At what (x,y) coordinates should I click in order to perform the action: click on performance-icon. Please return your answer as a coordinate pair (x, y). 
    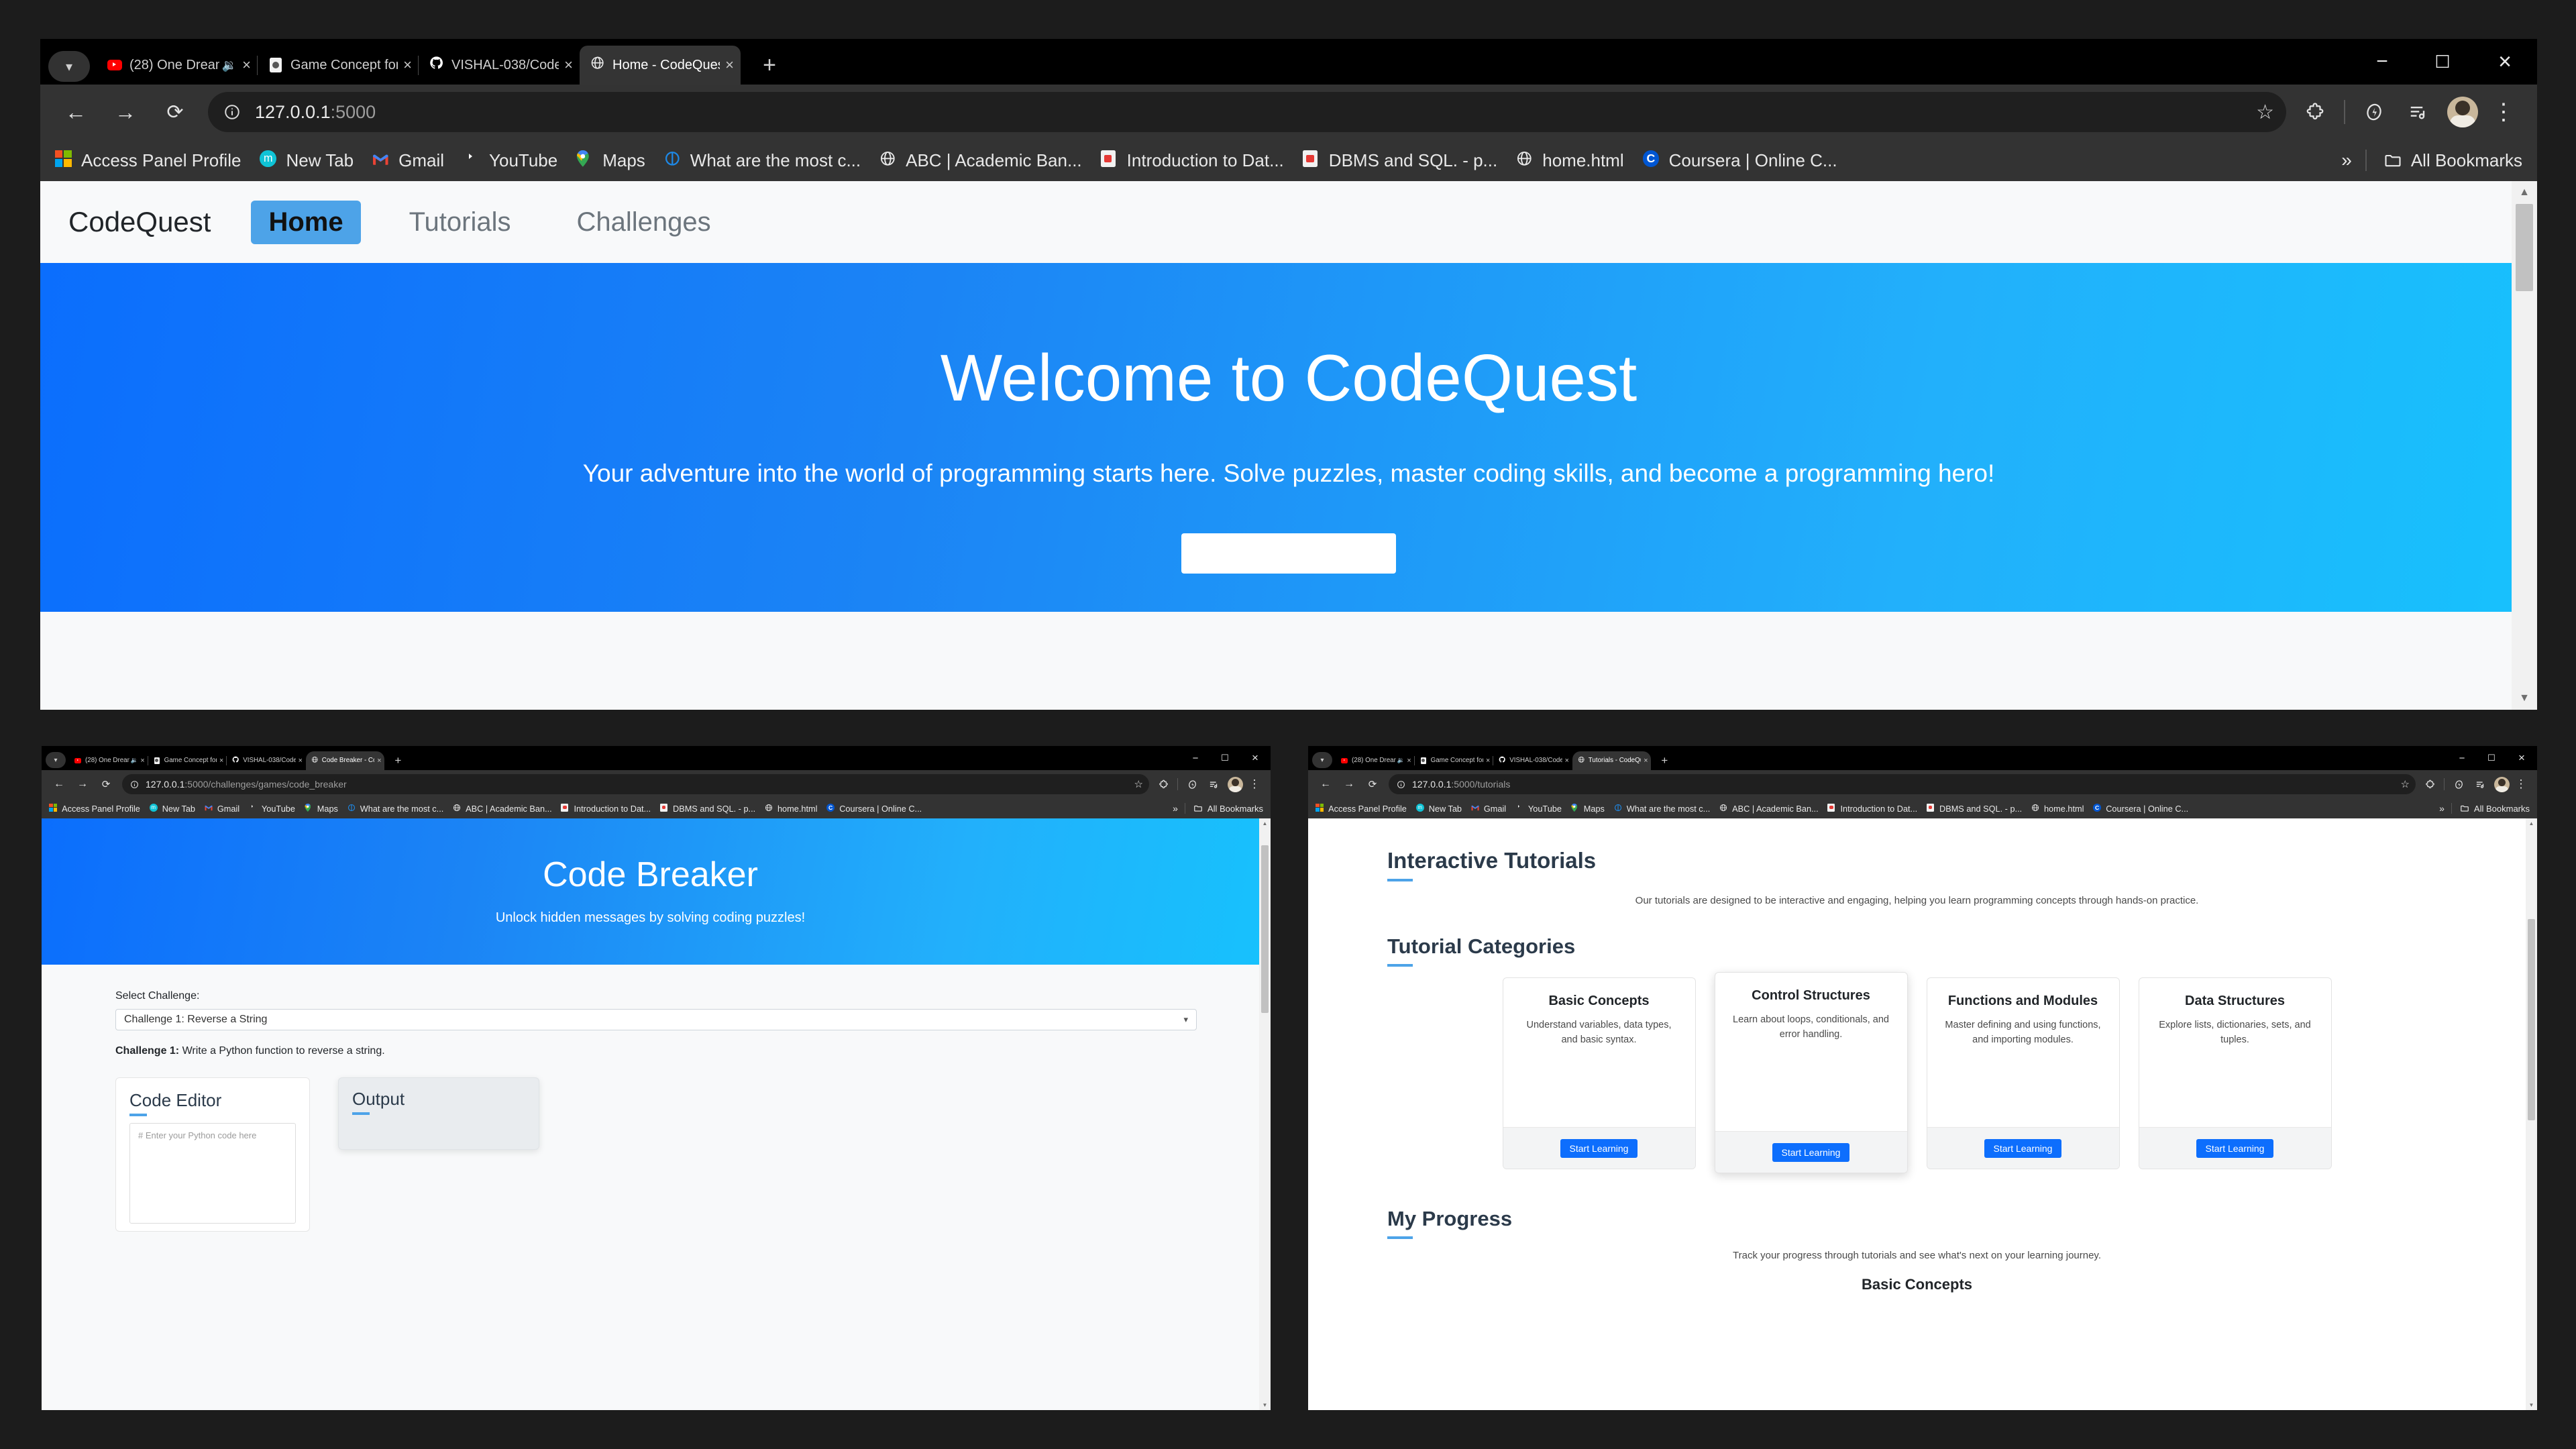
    Looking at the image, I should click on (1192, 784).